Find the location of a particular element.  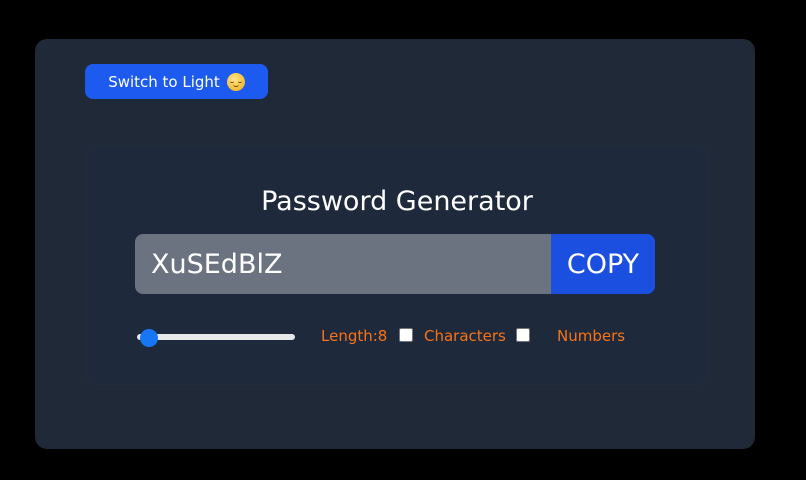

copy-button: COPY is located at coordinates (603, 264).